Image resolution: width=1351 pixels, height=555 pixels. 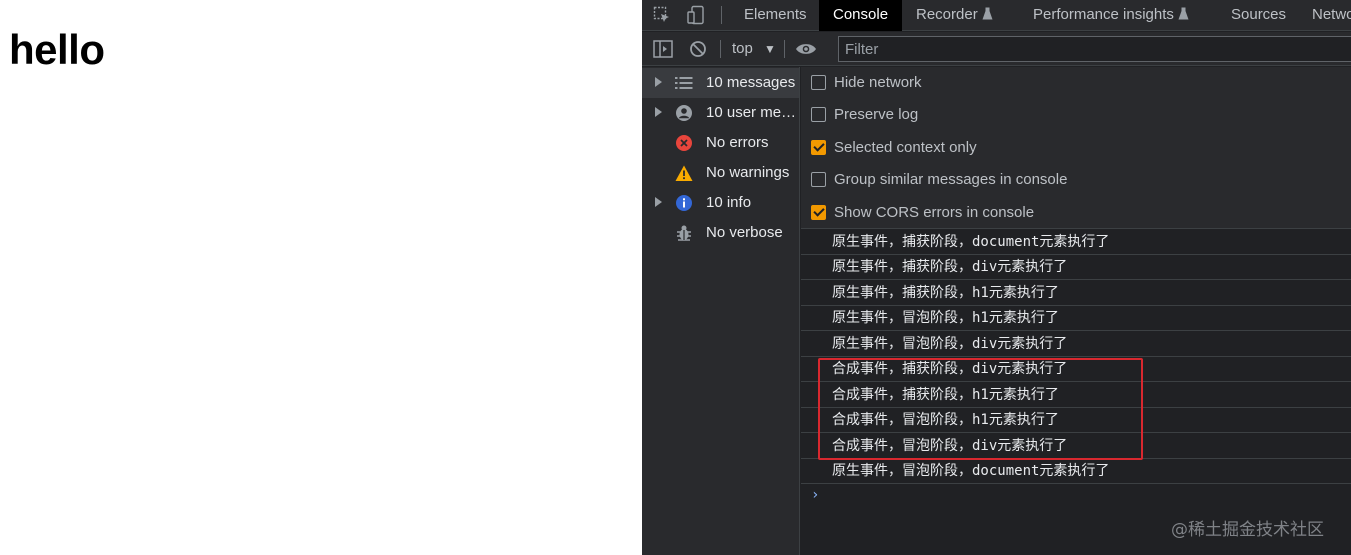 What do you see at coordinates (663, 49) in the screenshot?
I see `show-sidebar-icon` at bounding box center [663, 49].